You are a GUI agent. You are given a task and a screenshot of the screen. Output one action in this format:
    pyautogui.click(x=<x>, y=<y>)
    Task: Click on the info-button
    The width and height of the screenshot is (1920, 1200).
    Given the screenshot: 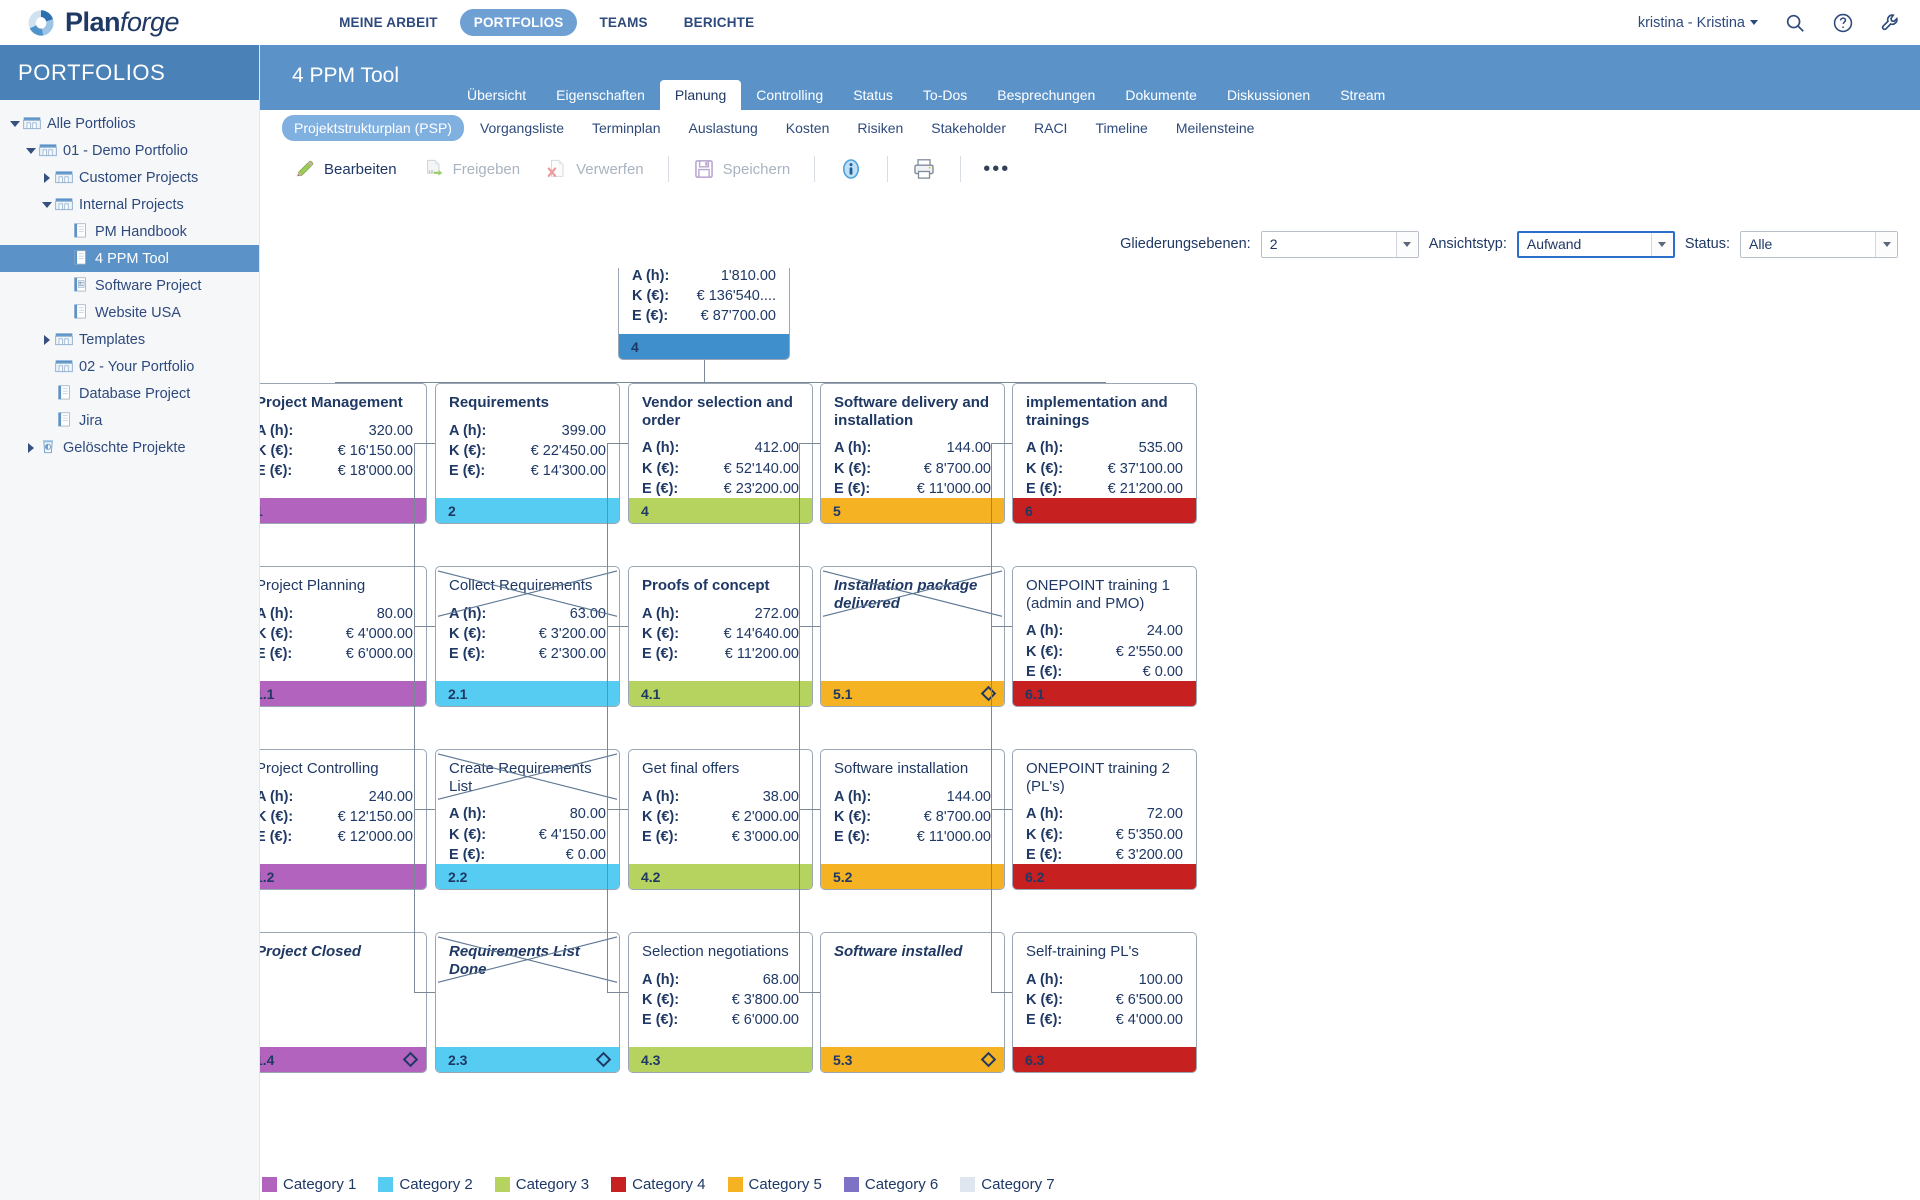 What is the action you would take?
    pyautogui.click(x=851, y=169)
    